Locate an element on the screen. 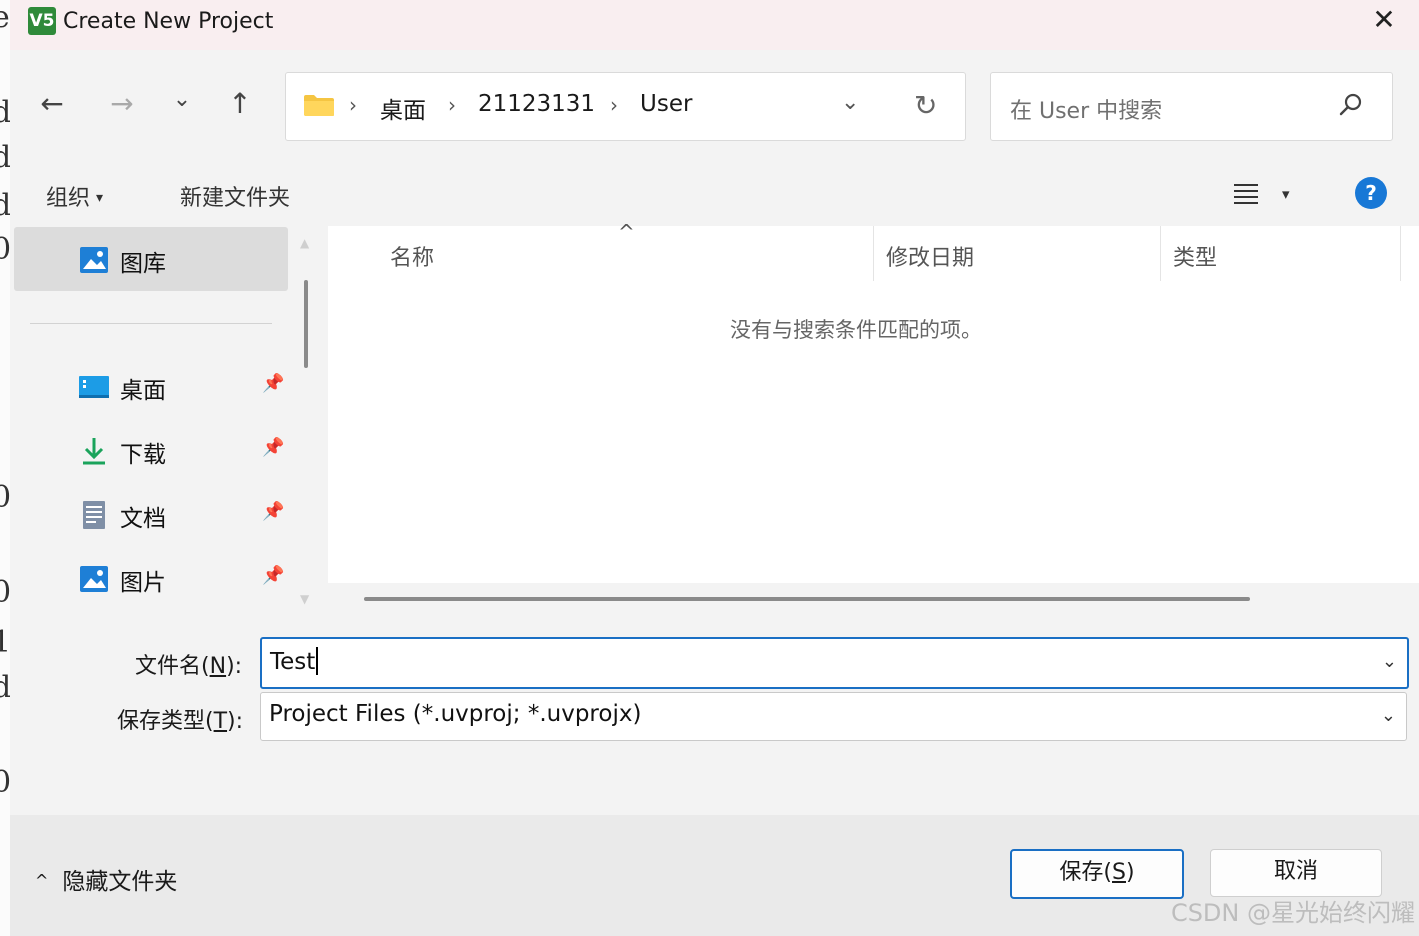  sidebar-divider is located at coordinates (151, 323).